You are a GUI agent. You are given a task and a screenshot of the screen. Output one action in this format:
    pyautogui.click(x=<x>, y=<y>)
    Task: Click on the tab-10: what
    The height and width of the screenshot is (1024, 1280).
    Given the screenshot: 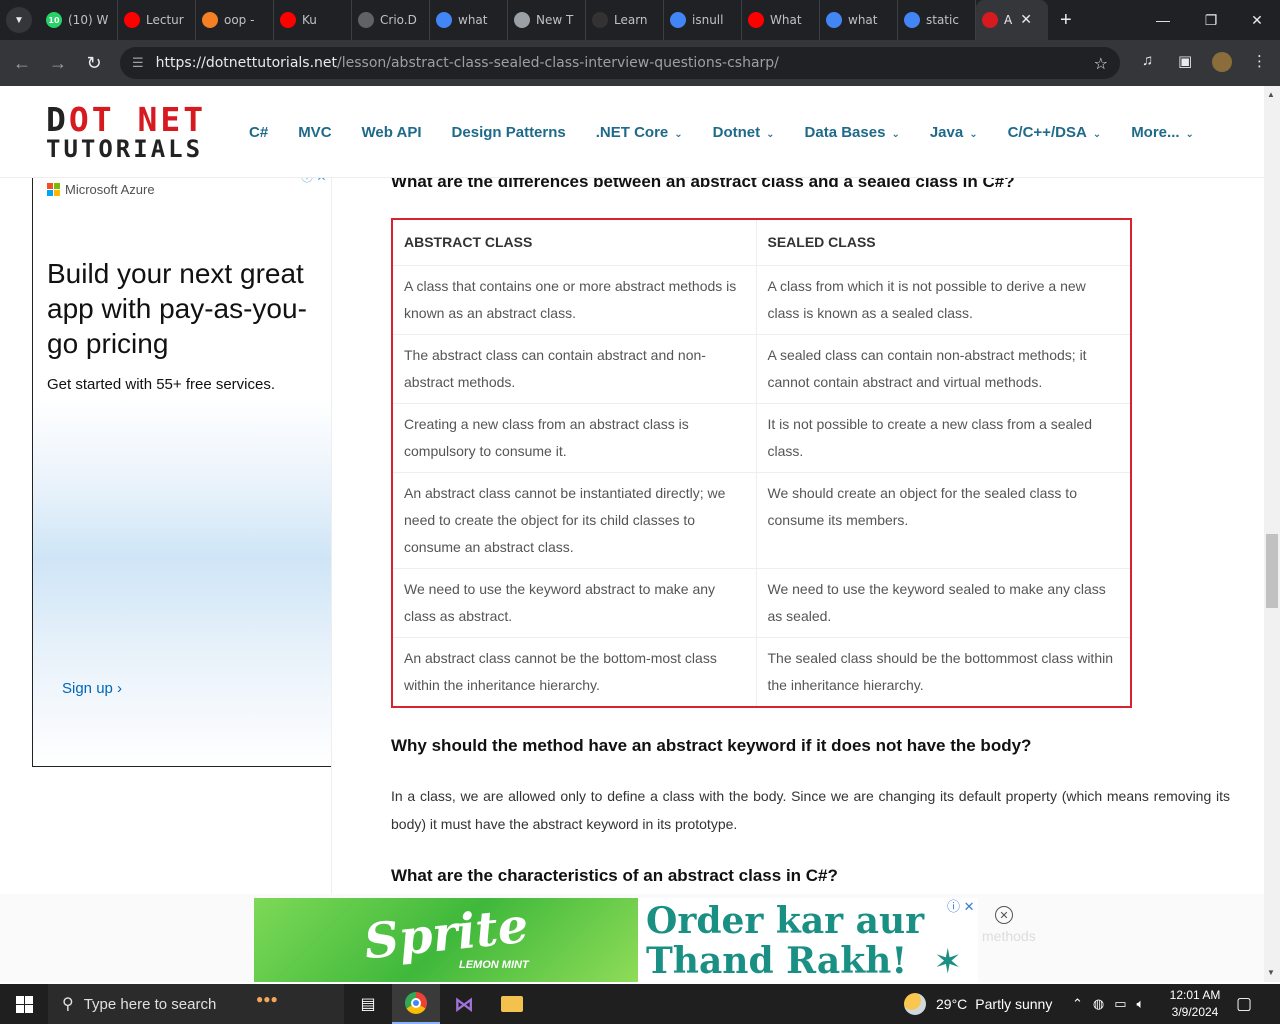 What is the action you would take?
    pyautogui.click(x=859, y=20)
    